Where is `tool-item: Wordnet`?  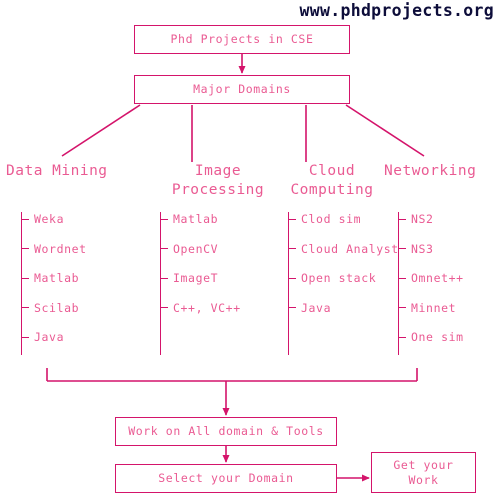
tool-item: Wordnet is located at coordinates (54, 249).